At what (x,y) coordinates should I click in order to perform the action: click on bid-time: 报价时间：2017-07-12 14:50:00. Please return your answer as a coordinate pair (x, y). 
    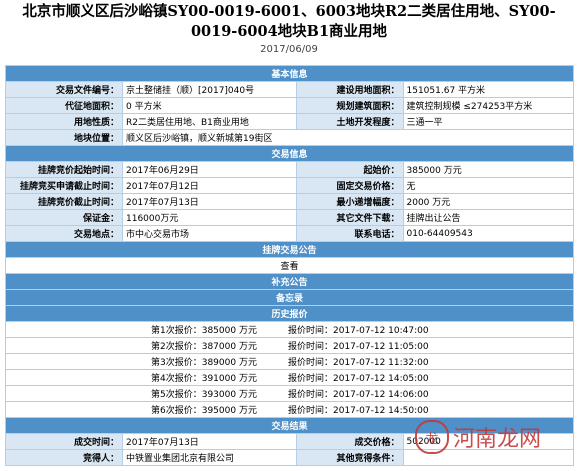
    Looking at the image, I should click on (358, 411).